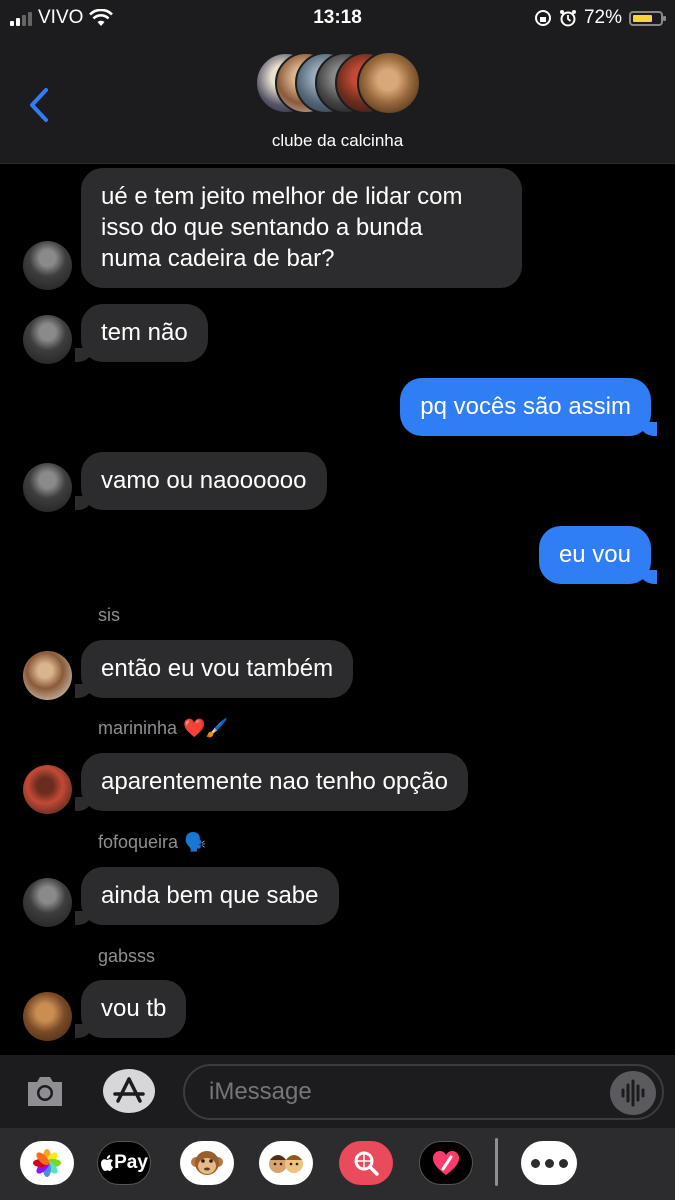  What do you see at coordinates (107, 1162) in the screenshot?
I see `apple-logo-icon` at bounding box center [107, 1162].